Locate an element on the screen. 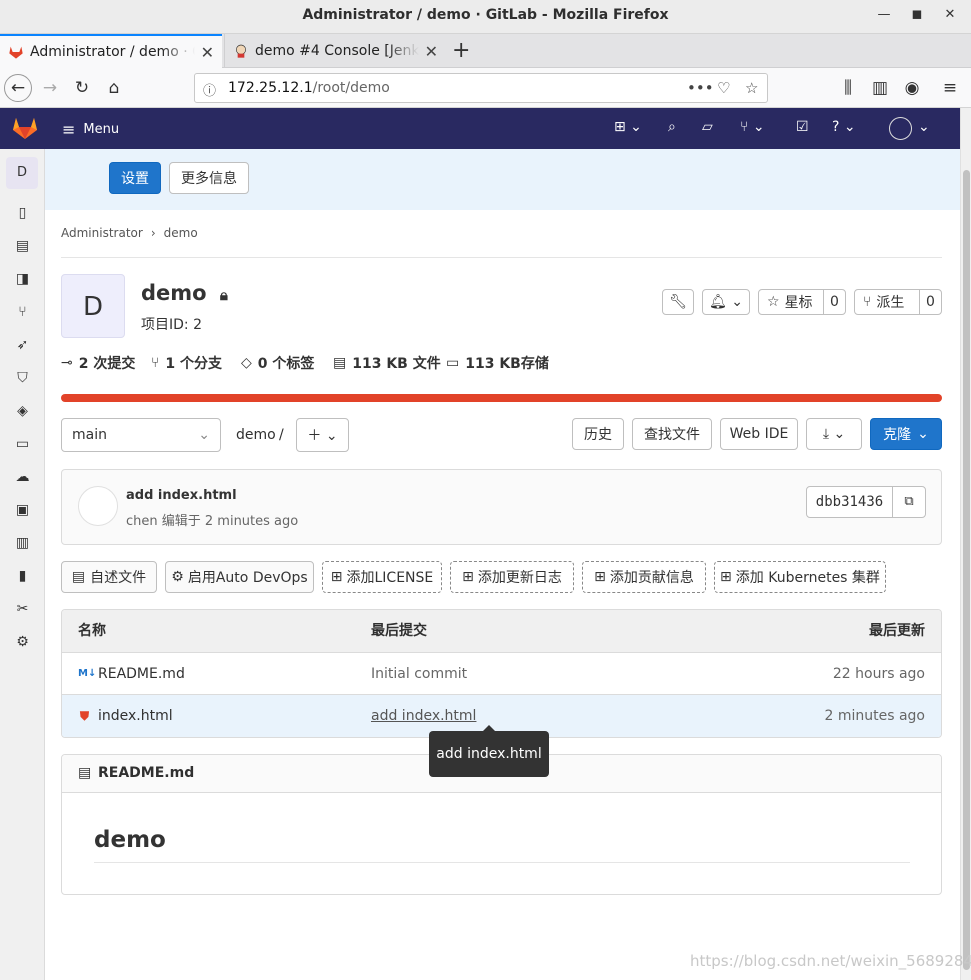 The width and height of the screenshot is (971, 980). merge-requests-icon: ⑂ is located at coordinates (22, 312).